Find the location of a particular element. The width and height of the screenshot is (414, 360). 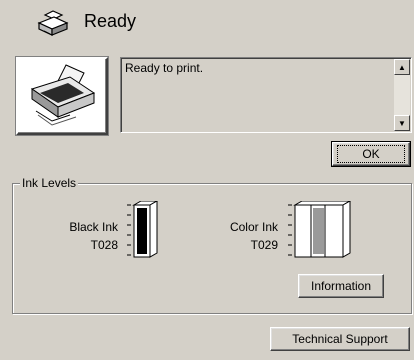

ok-button: OK is located at coordinates (371, 154).